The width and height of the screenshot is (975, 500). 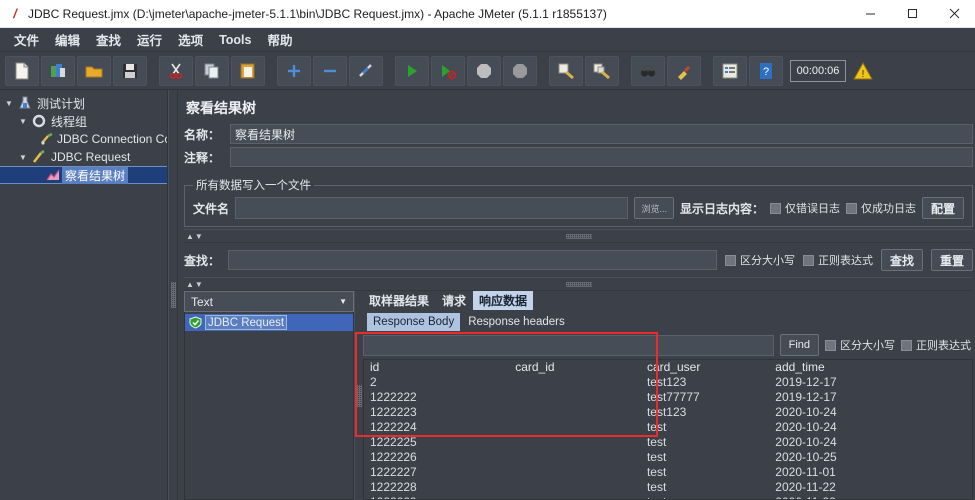 What do you see at coordinates (279, 39) in the screenshot?
I see `menu-help: 帮助` at bounding box center [279, 39].